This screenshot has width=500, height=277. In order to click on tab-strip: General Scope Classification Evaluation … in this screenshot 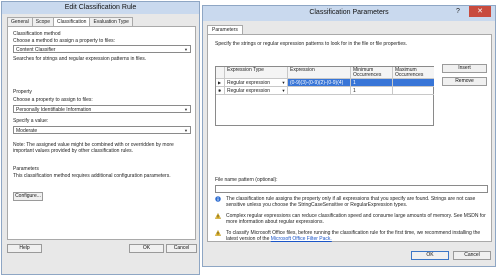, I will do `click(70, 22)`.